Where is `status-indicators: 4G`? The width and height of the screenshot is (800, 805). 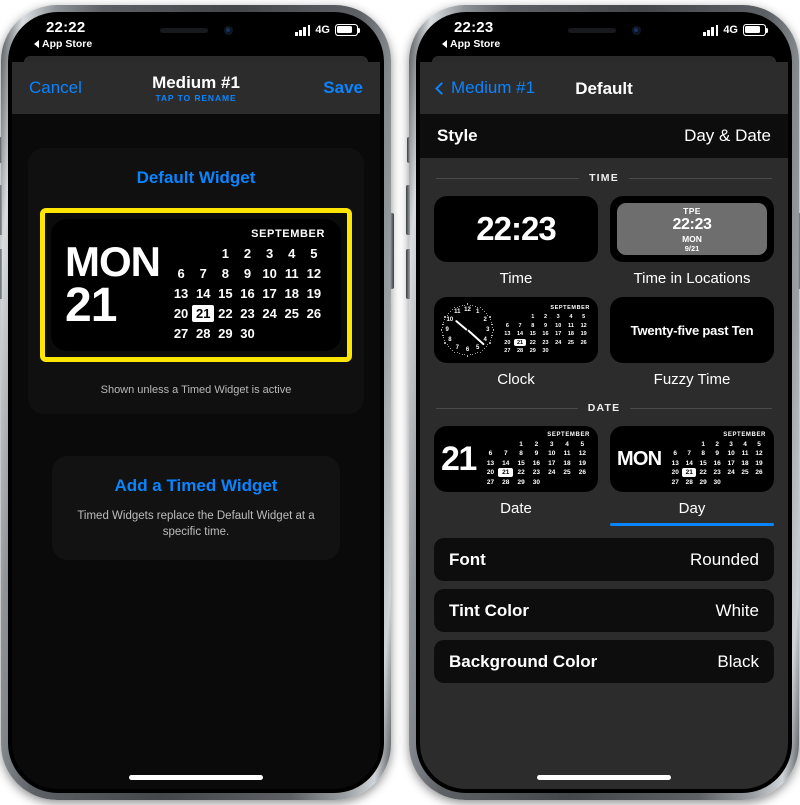
status-indicators: 4G is located at coordinates (736, 30).